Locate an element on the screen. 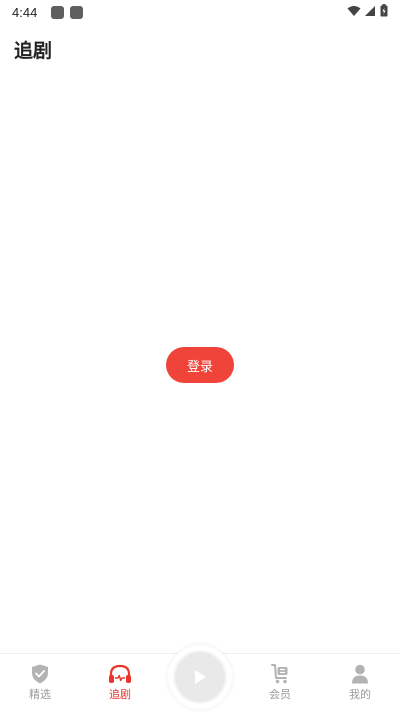 This screenshot has height=712, width=400. battery-icon is located at coordinates (384, 10).